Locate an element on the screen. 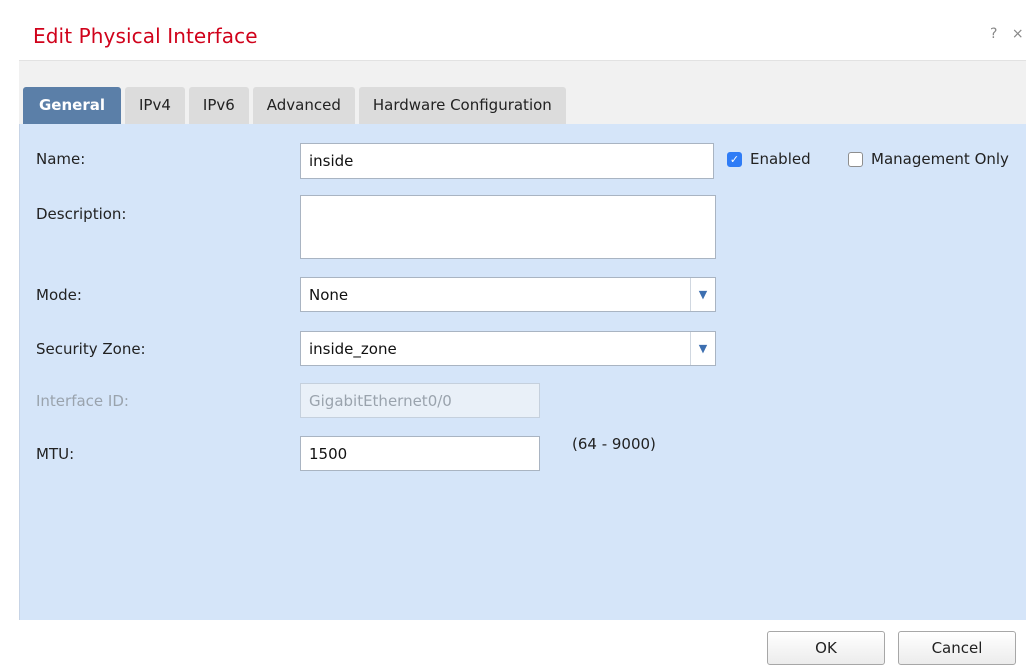 The width and height of the screenshot is (1026, 671). description-textarea is located at coordinates (508, 227).